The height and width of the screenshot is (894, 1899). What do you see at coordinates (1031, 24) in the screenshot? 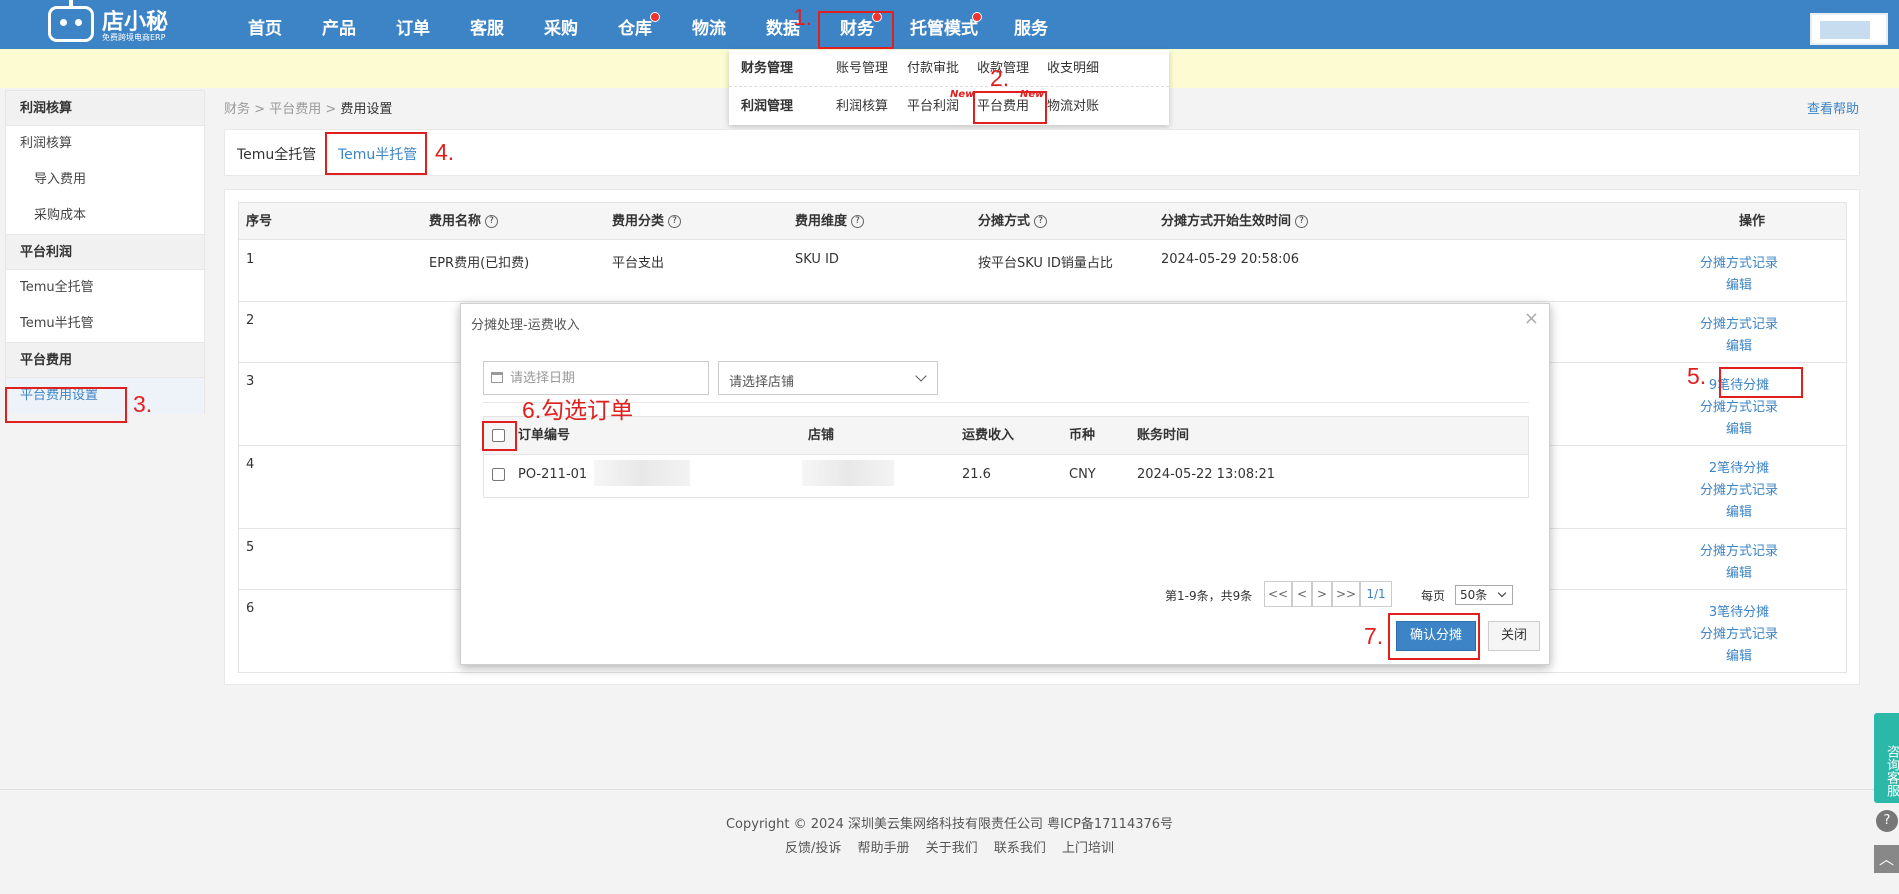
I see `nav-item: 服务` at bounding box center [1031, 24].